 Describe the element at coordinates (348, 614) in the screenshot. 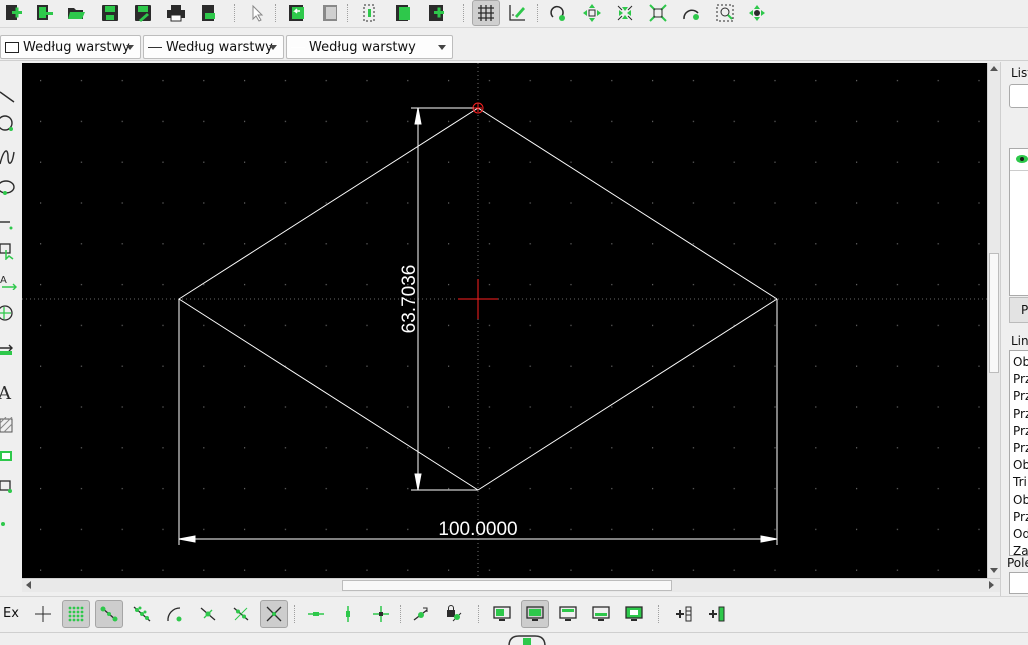

I see `restrict-vertical-icon` at that location.